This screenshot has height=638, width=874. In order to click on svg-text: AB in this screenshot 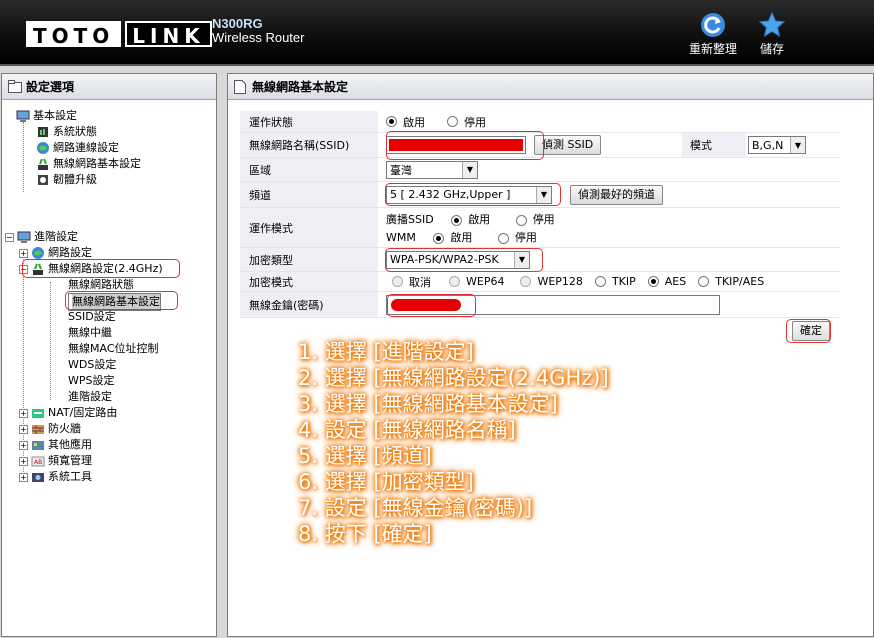, I will do `click(38, 462)`.